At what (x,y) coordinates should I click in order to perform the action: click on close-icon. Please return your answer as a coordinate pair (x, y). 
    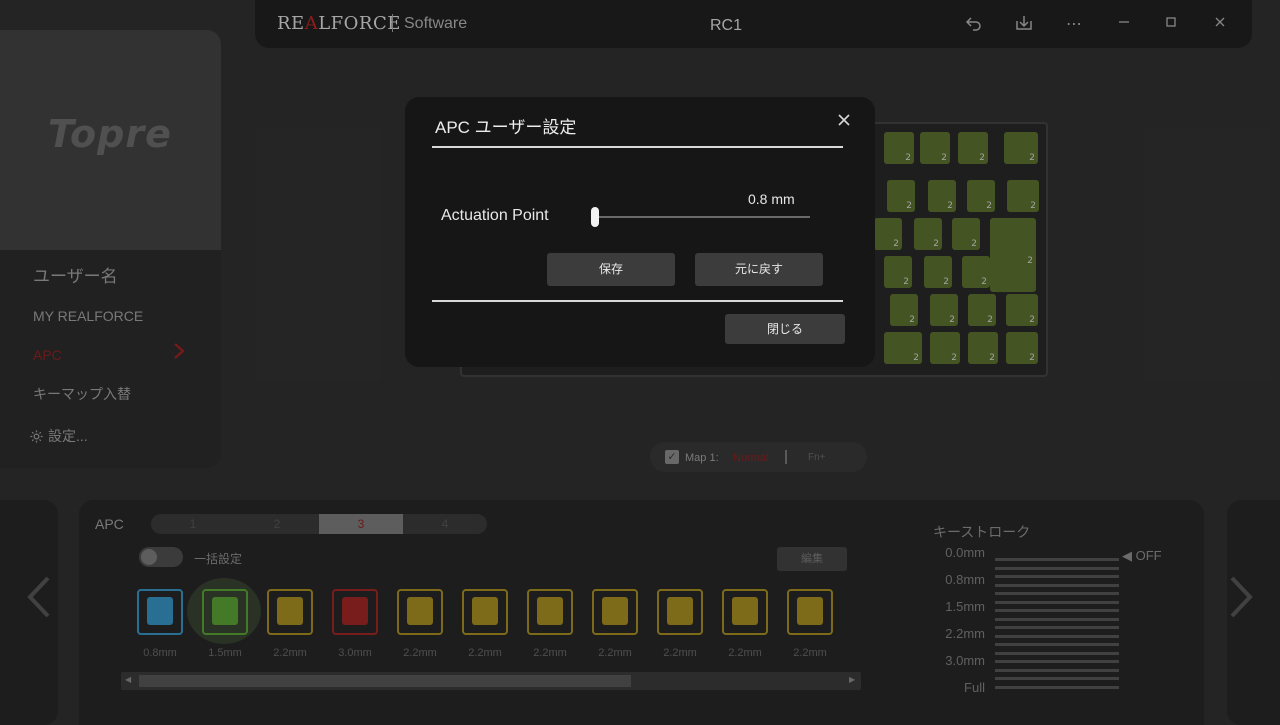
    Looking at the image, I should click on (844, 122).